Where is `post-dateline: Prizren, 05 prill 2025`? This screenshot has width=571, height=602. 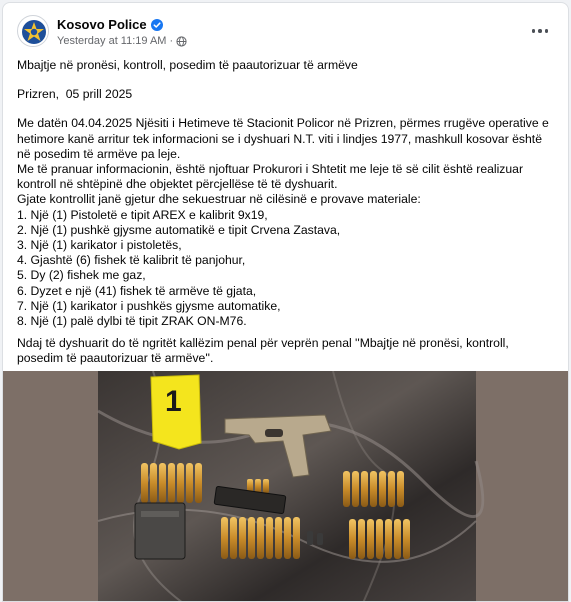 post-dateline: Prizren, 05 prill 2025 is located at coordinates (75, 94).